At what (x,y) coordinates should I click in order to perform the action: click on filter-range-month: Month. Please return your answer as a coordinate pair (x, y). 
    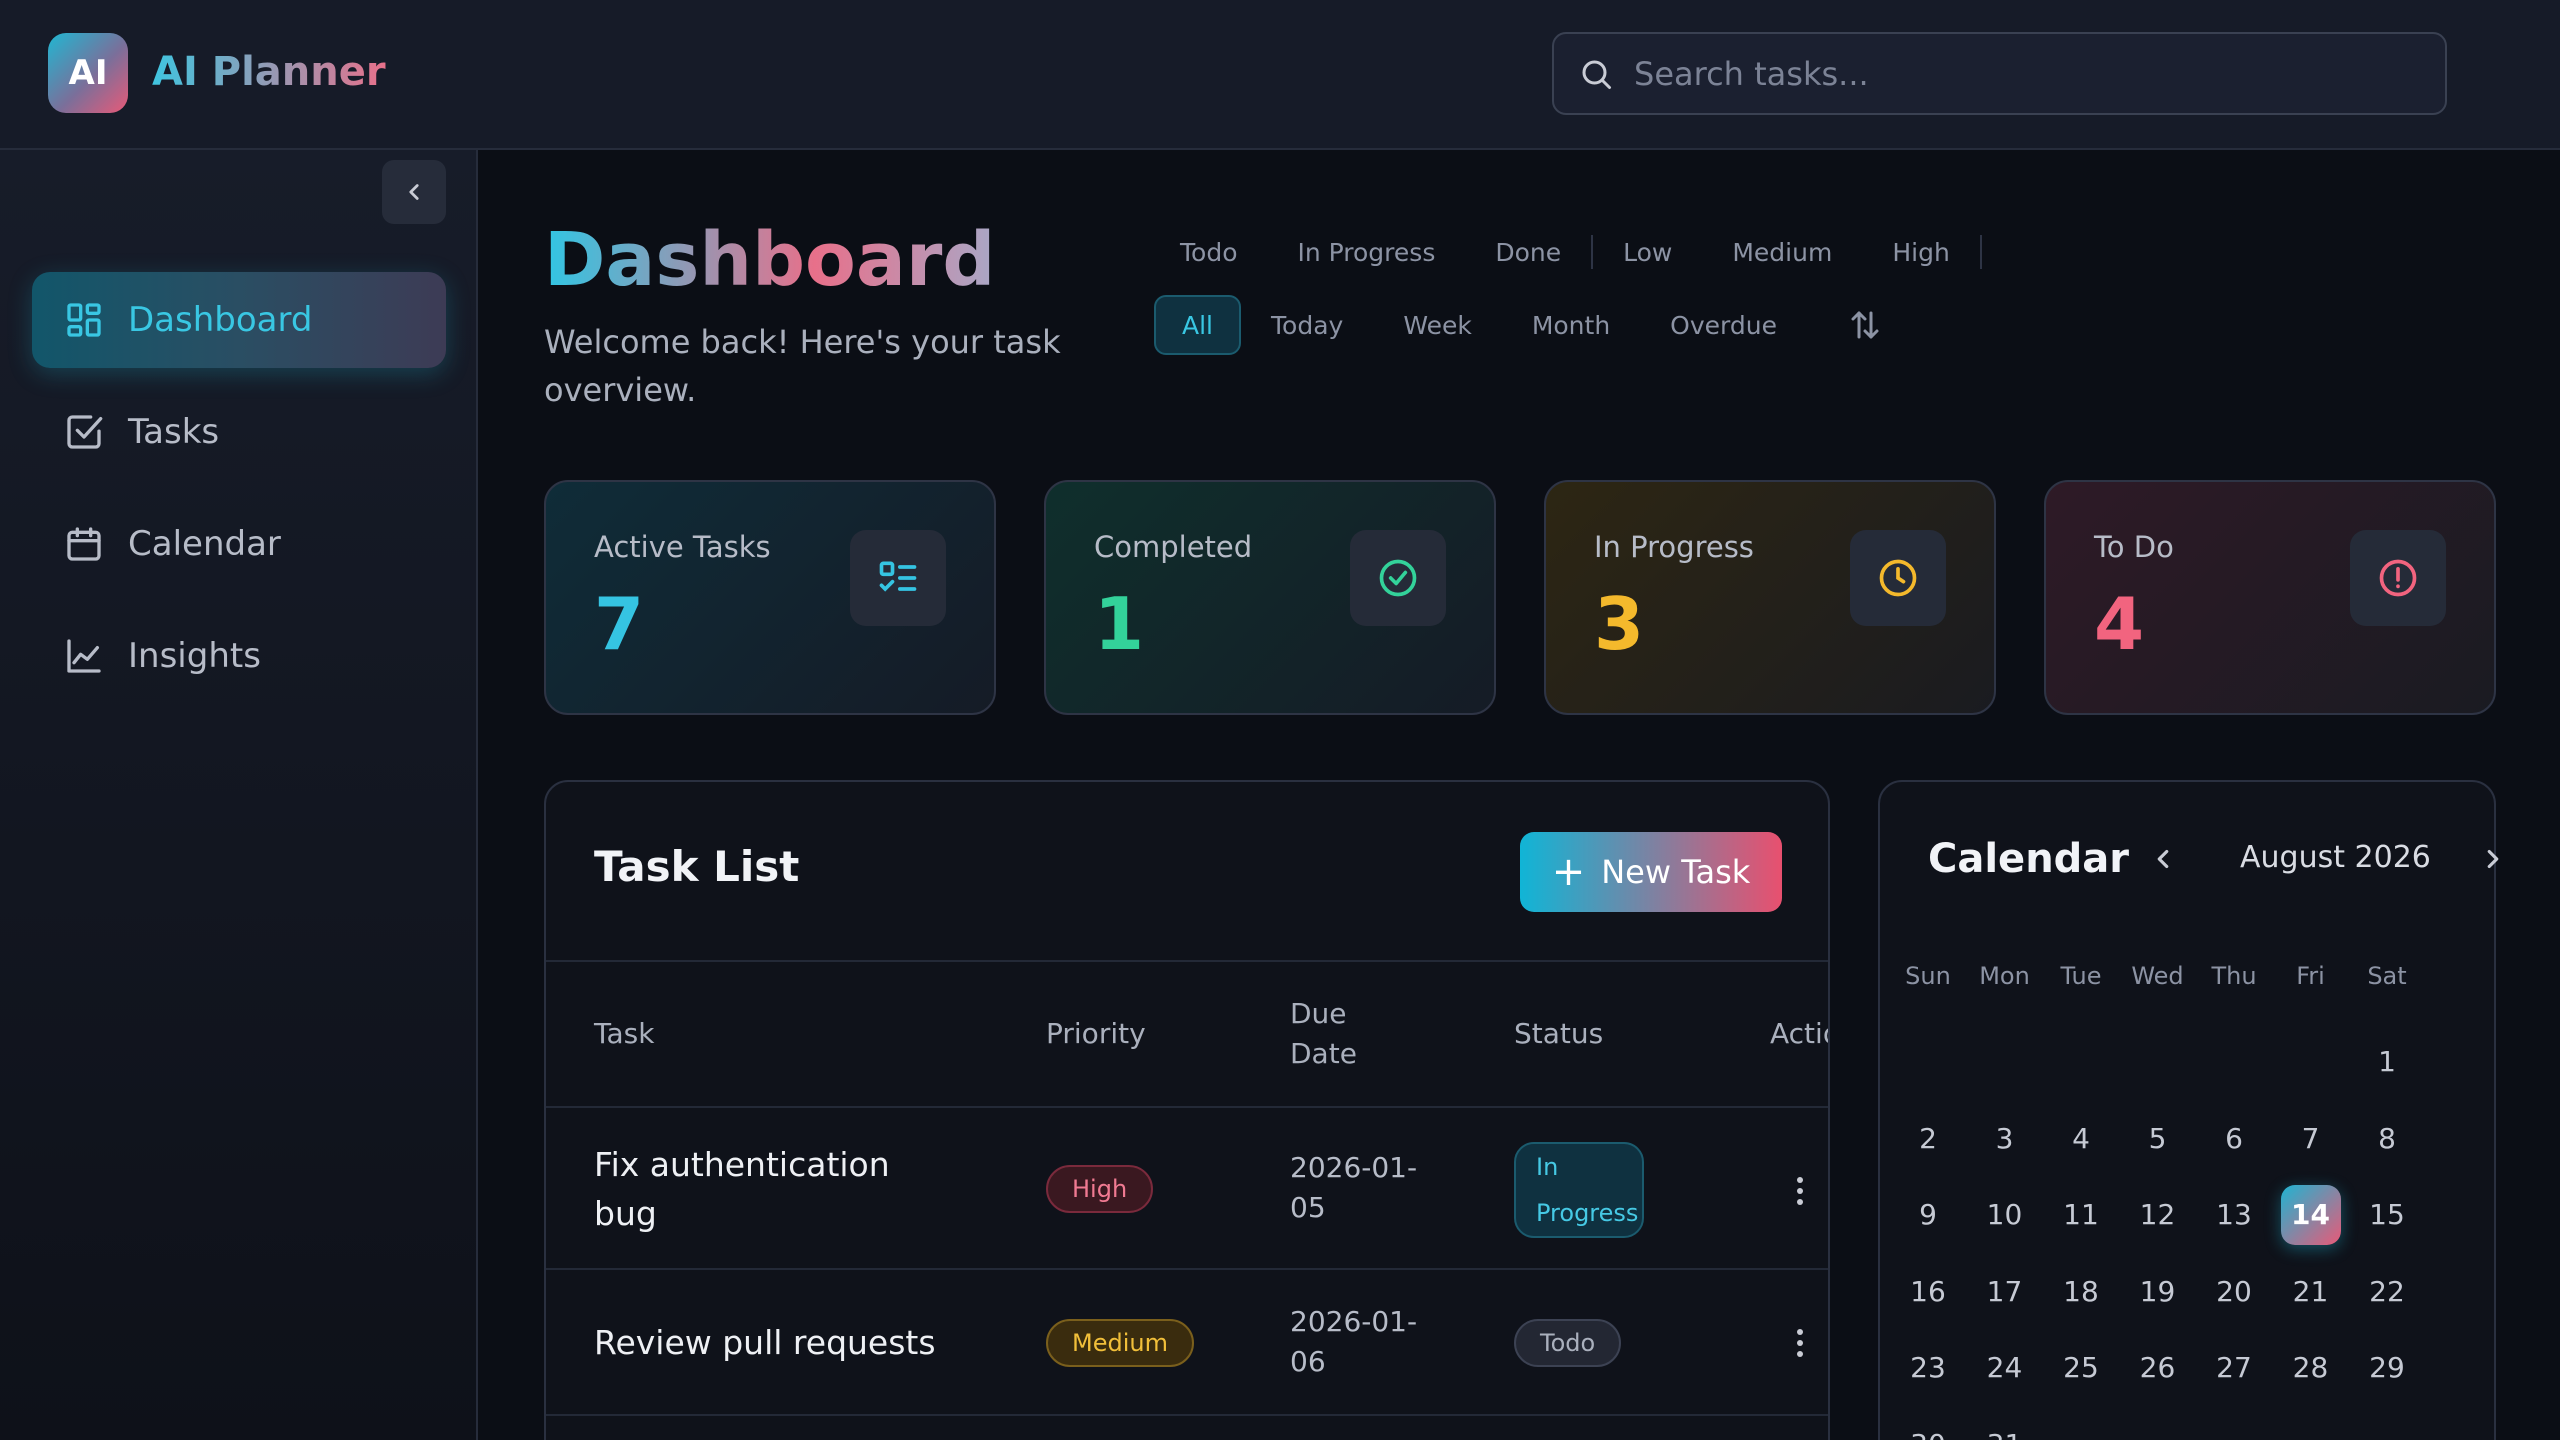
    Looking at the image, I should click on (1571, 325).